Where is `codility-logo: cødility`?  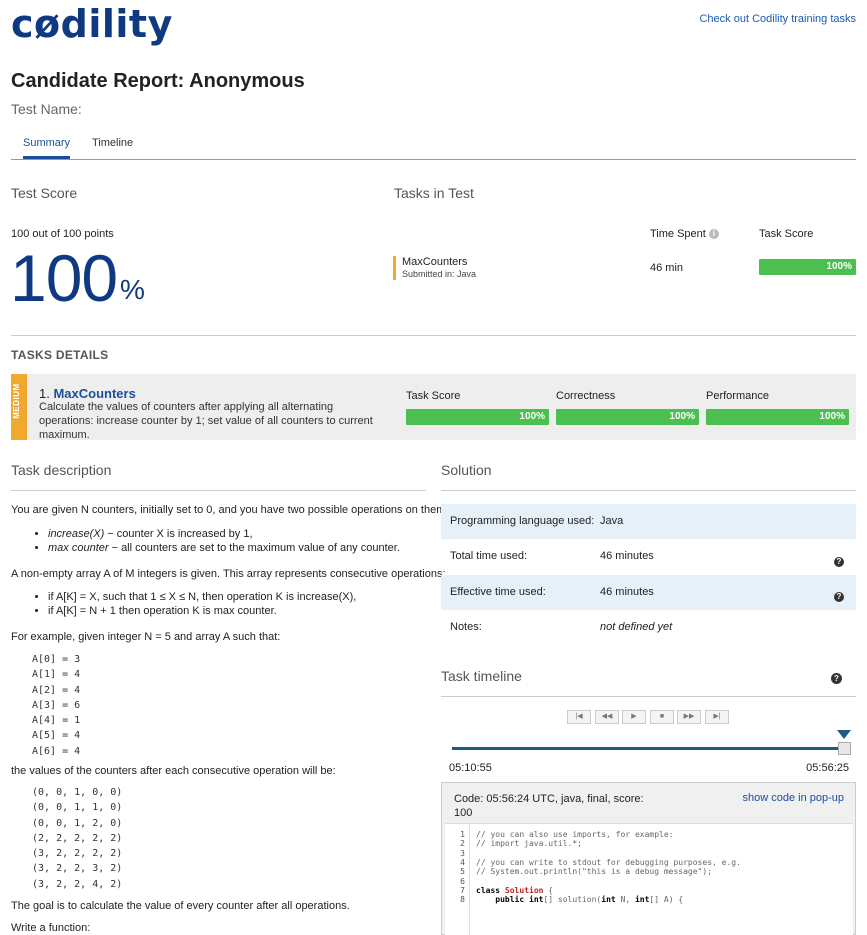 codility-logo: cødility is located at coordinates (92, 24).